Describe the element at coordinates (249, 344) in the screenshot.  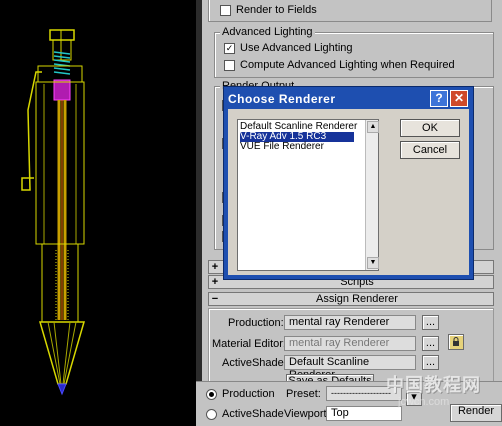
I see `material-editor-label: Material Editor:` at that location.